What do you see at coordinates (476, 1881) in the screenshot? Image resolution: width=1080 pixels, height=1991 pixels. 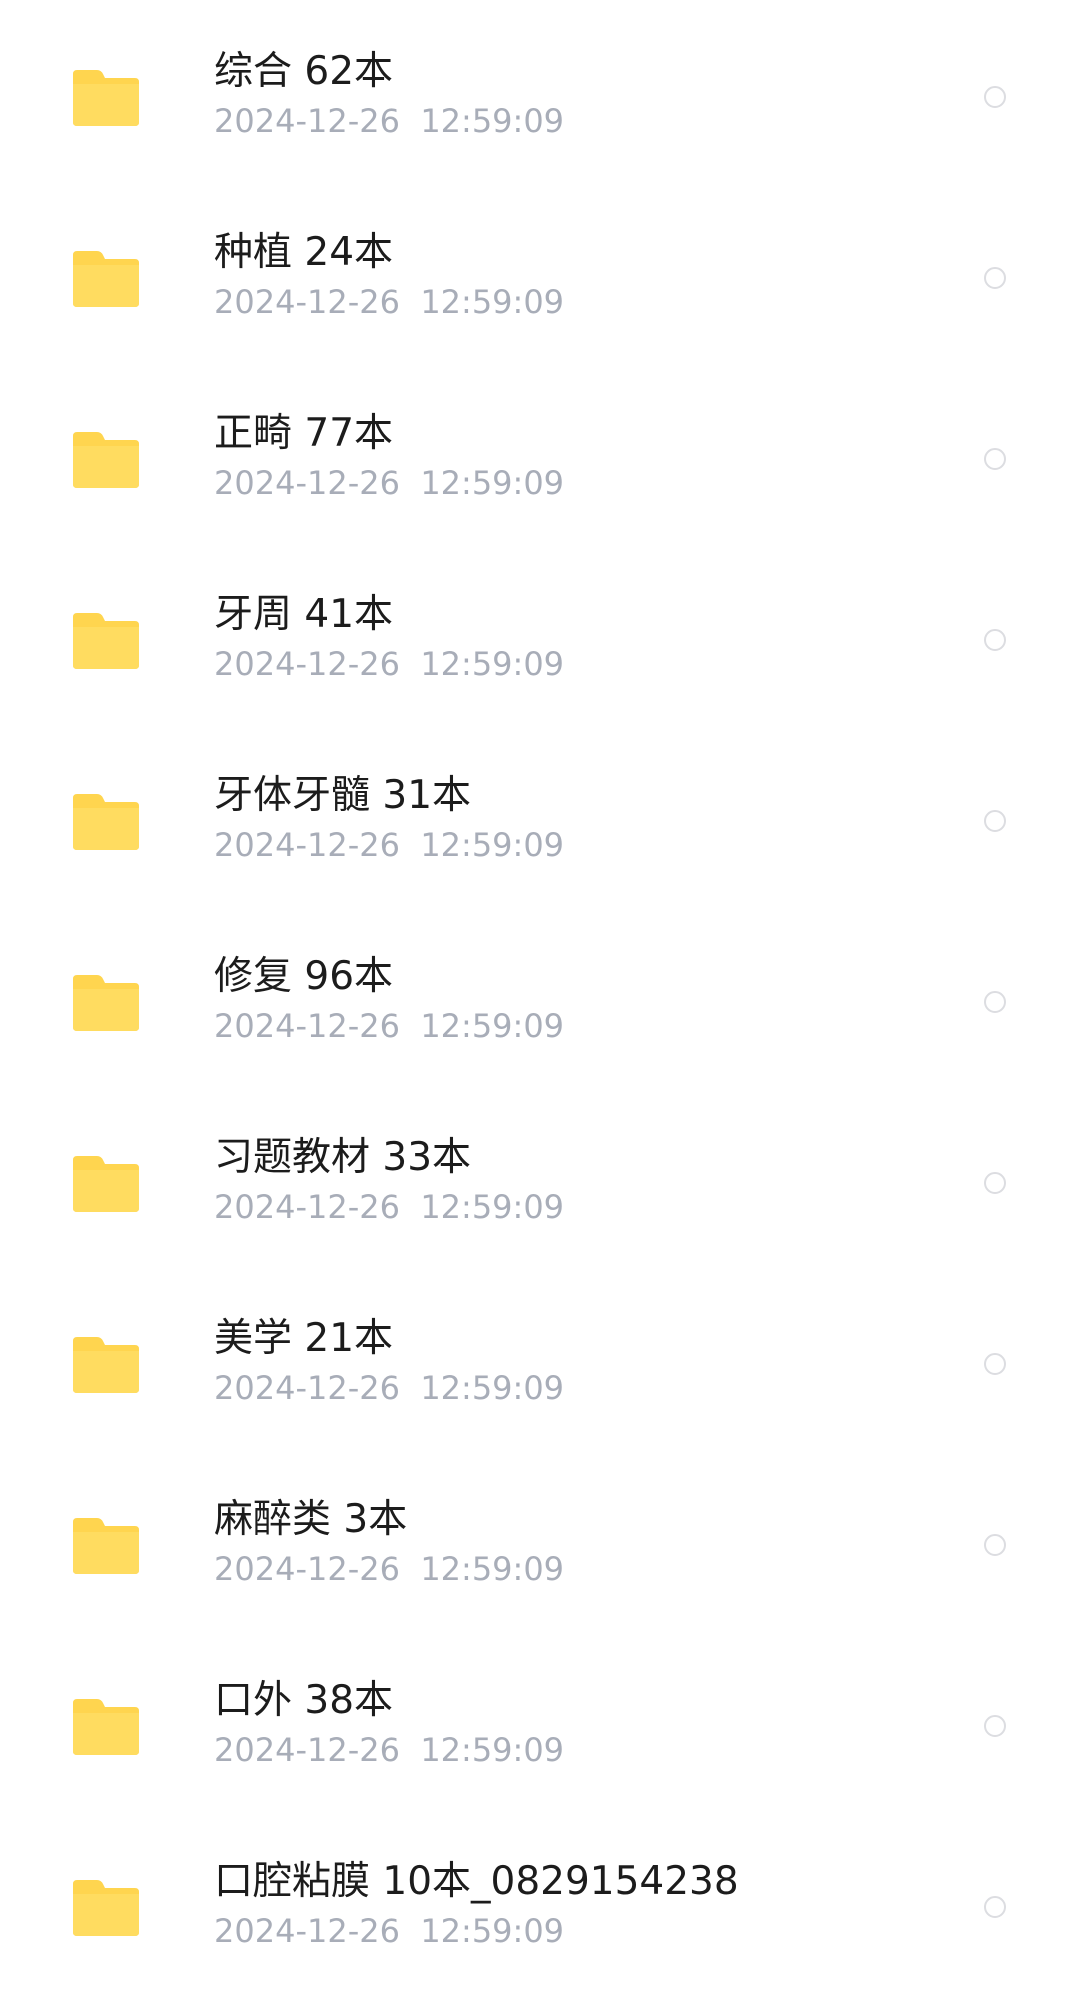 I see `folder-name: 口腔粘膜 10本_0829154238` at bounding box center [476, 1881].